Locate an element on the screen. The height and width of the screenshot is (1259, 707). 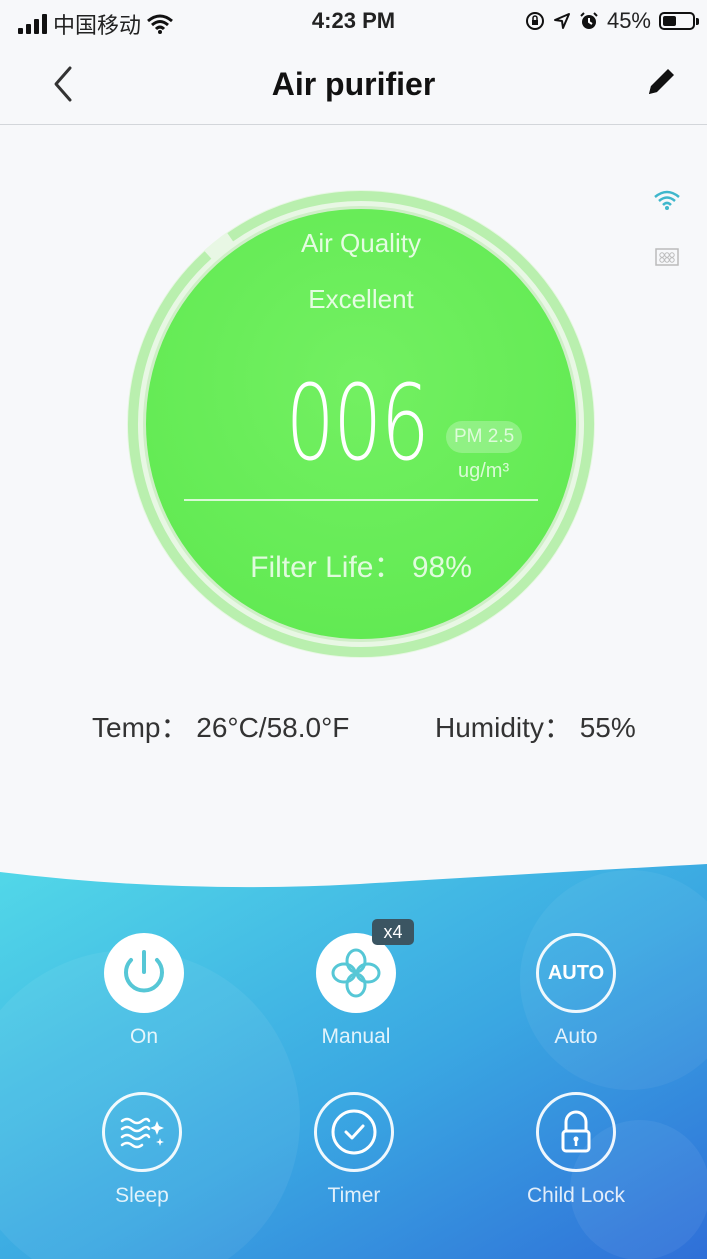
humidity-reading: Humidity： 55% is located at coordinates (535, 727).